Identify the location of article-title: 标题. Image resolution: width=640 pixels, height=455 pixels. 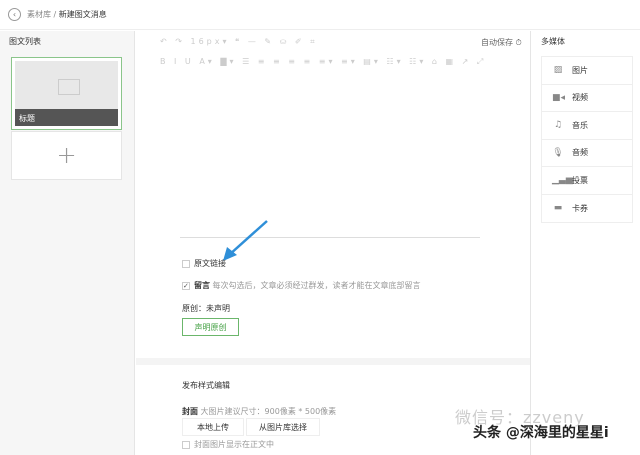
(66, 117).